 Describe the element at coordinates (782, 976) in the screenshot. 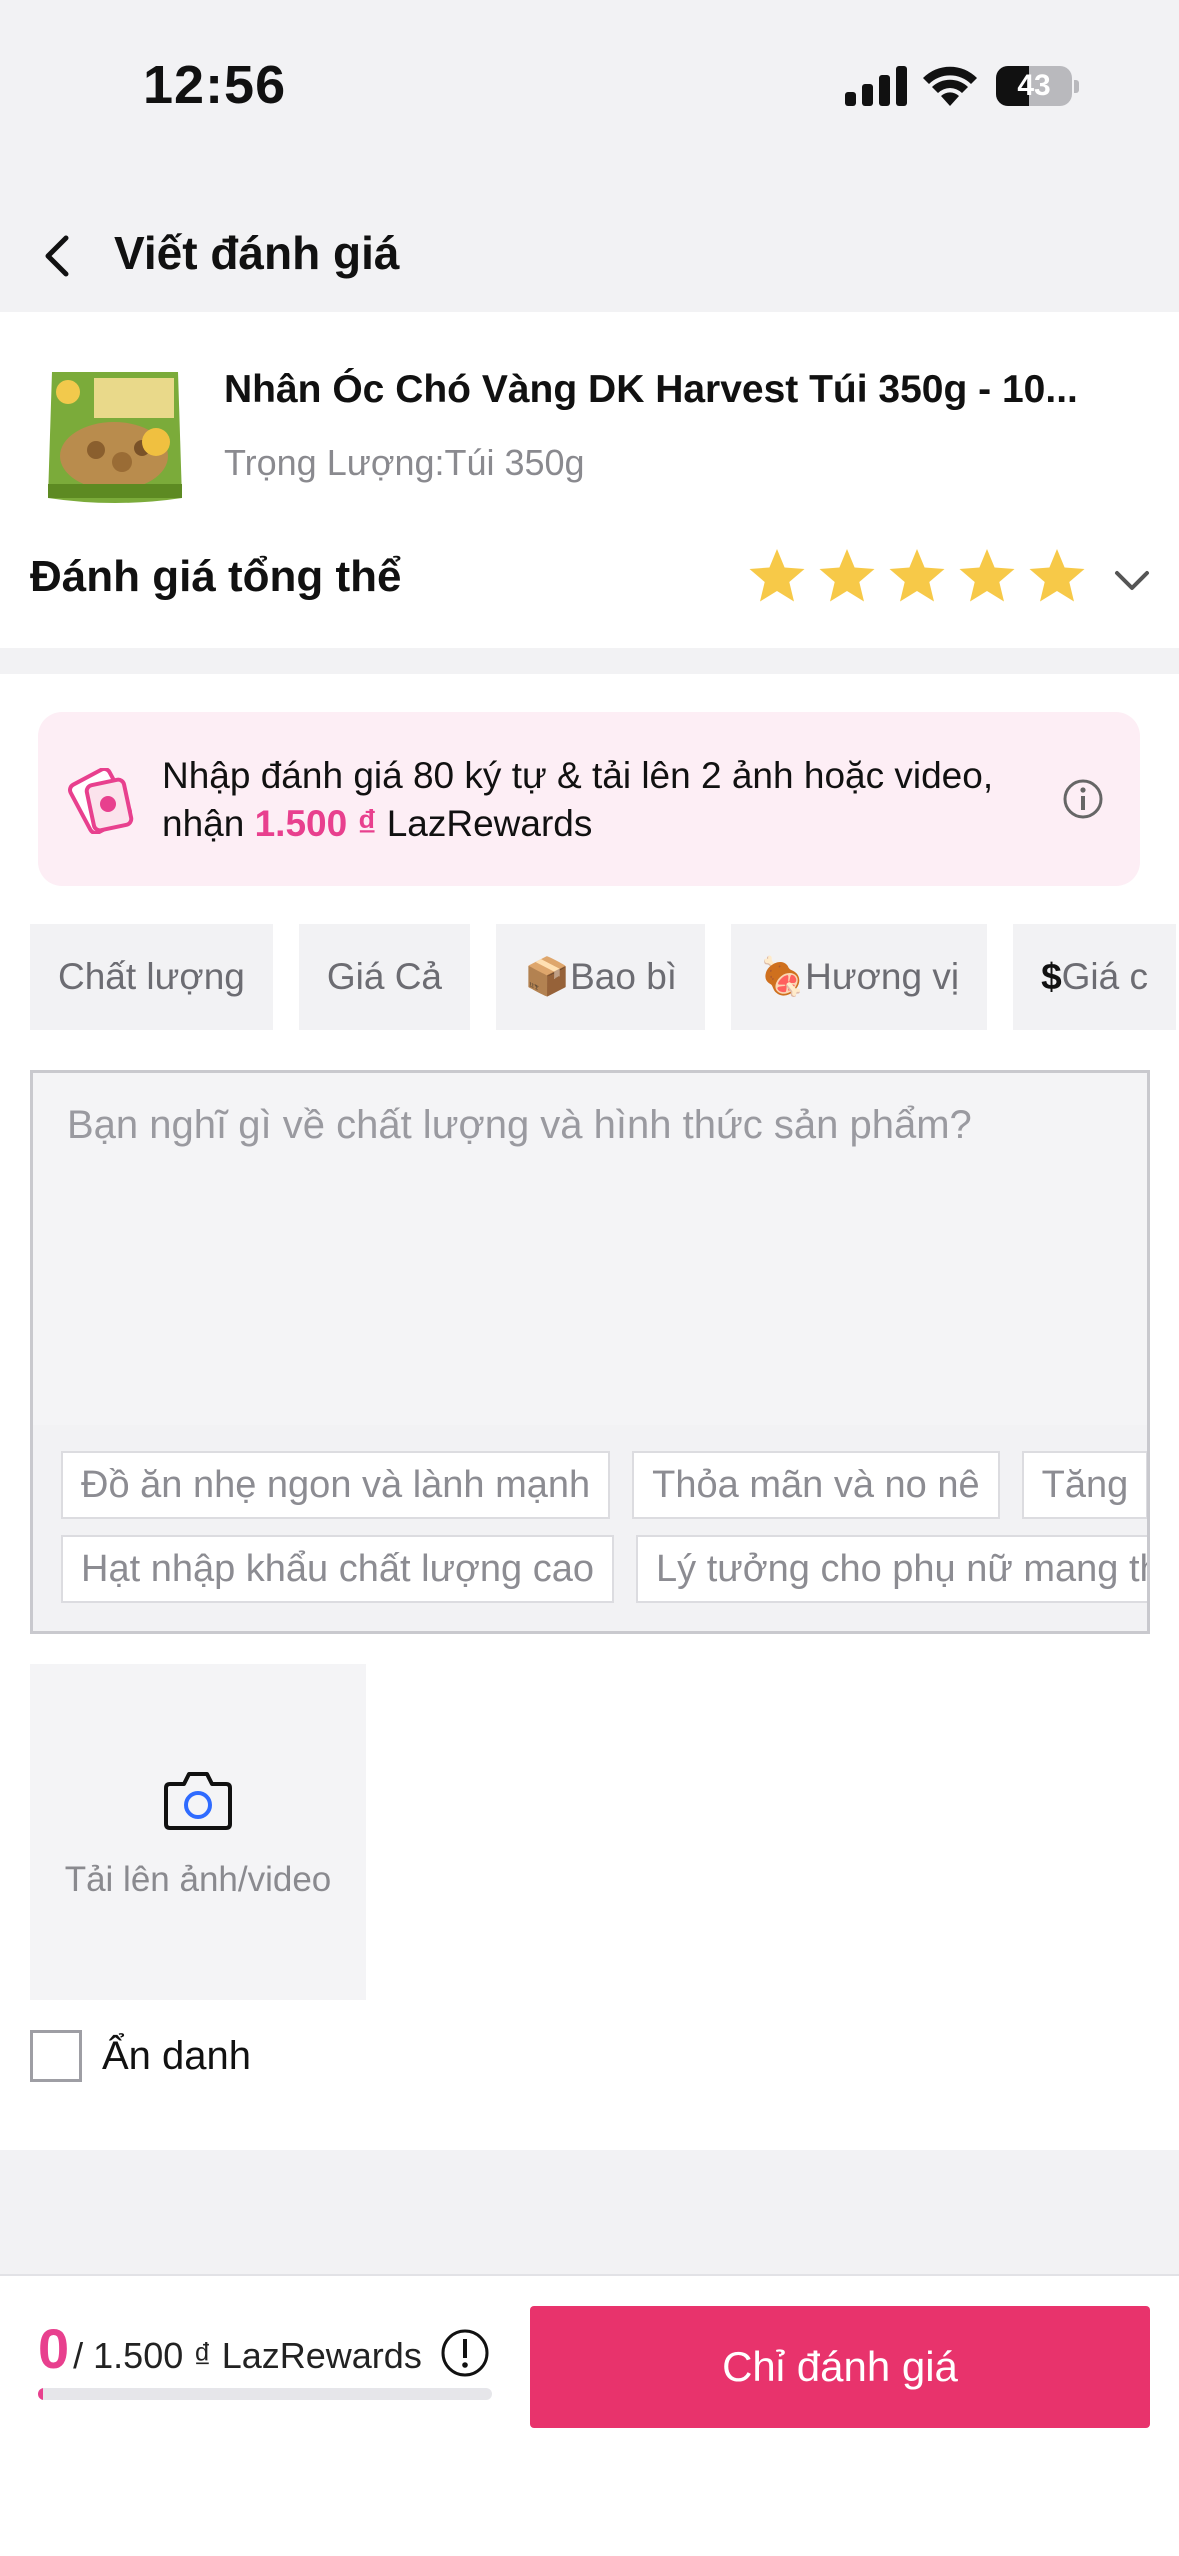

I see `meat-icon: 🍖` at that location.